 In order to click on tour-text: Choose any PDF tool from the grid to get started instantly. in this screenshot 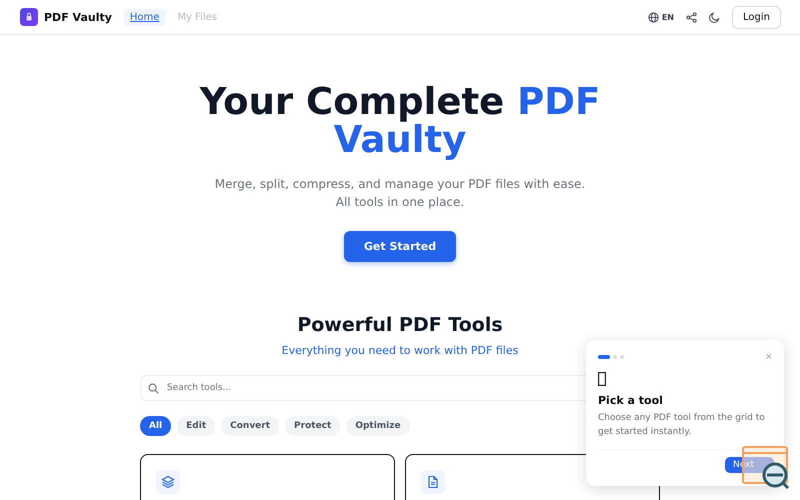, I will do `click(682, 425)`.